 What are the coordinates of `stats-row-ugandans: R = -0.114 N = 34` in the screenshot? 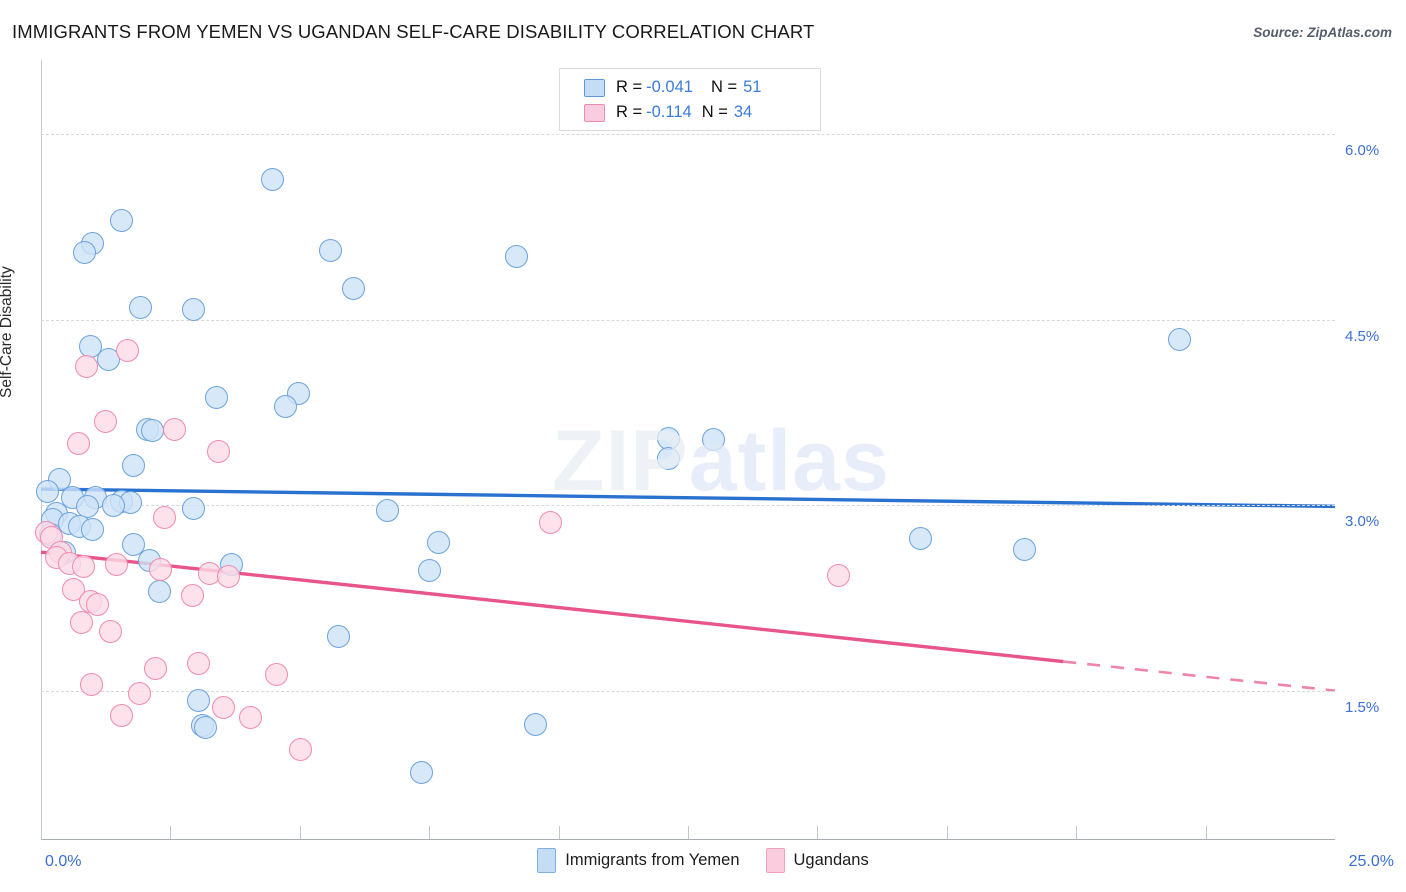 It's located at (702, 112).